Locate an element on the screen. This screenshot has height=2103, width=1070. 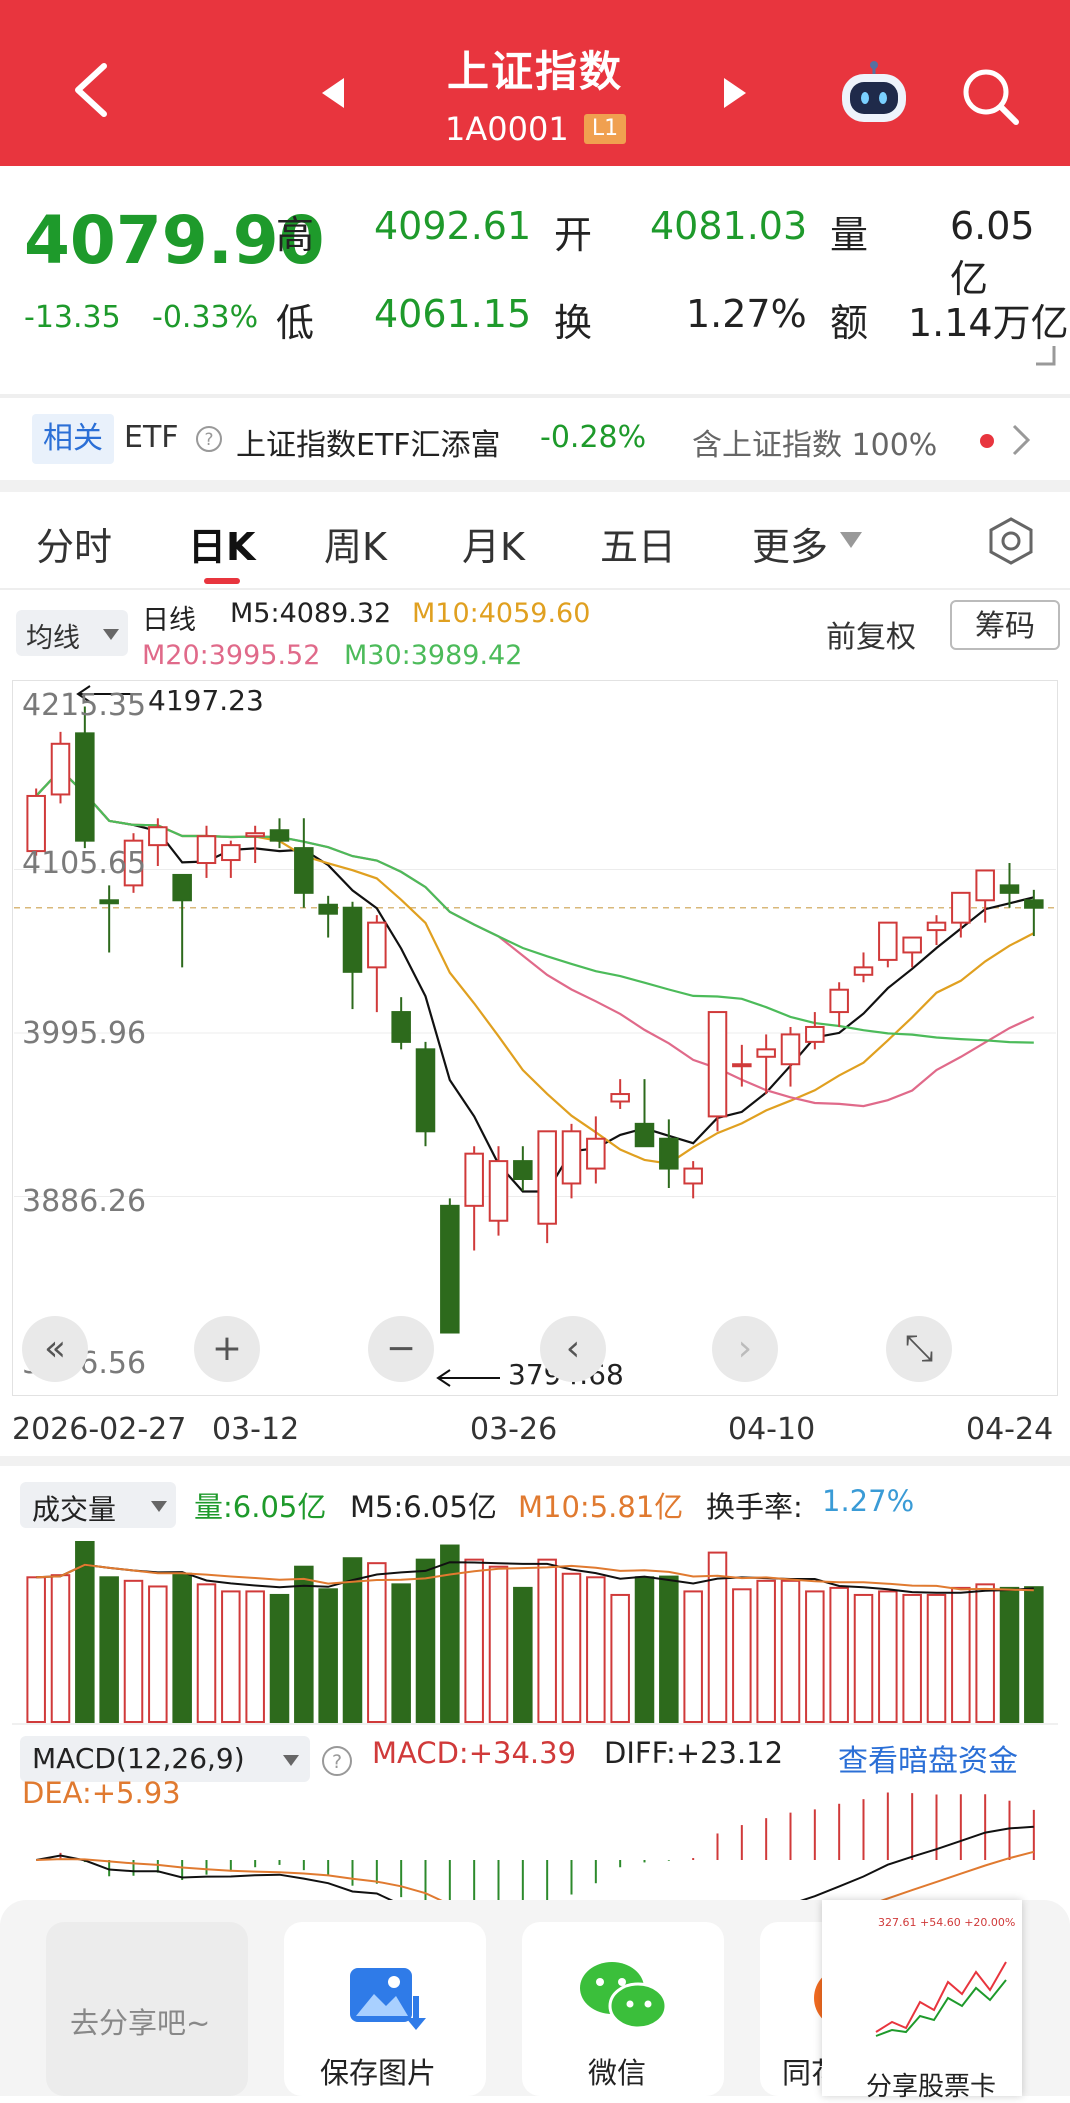
wechat-label: 微信 is located at coordinates (617, 2073).